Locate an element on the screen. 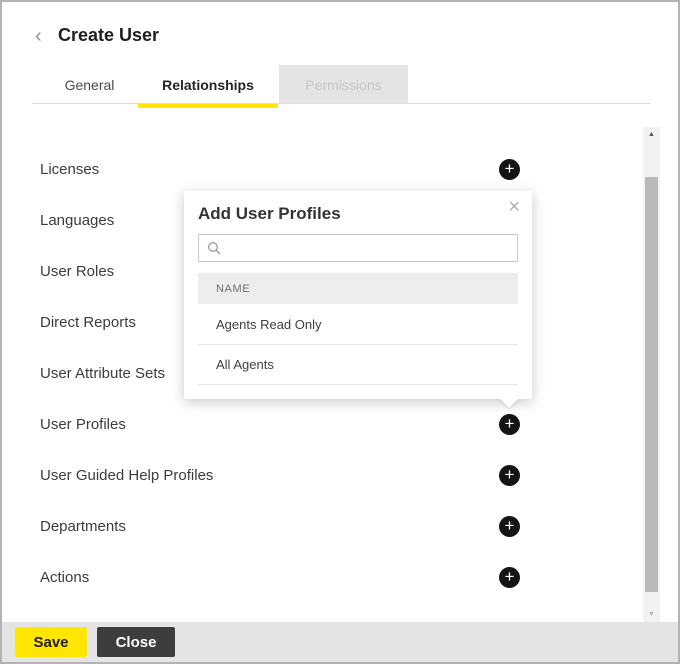  section-label: User Attribute Sets is located at coordinates (103, 373).